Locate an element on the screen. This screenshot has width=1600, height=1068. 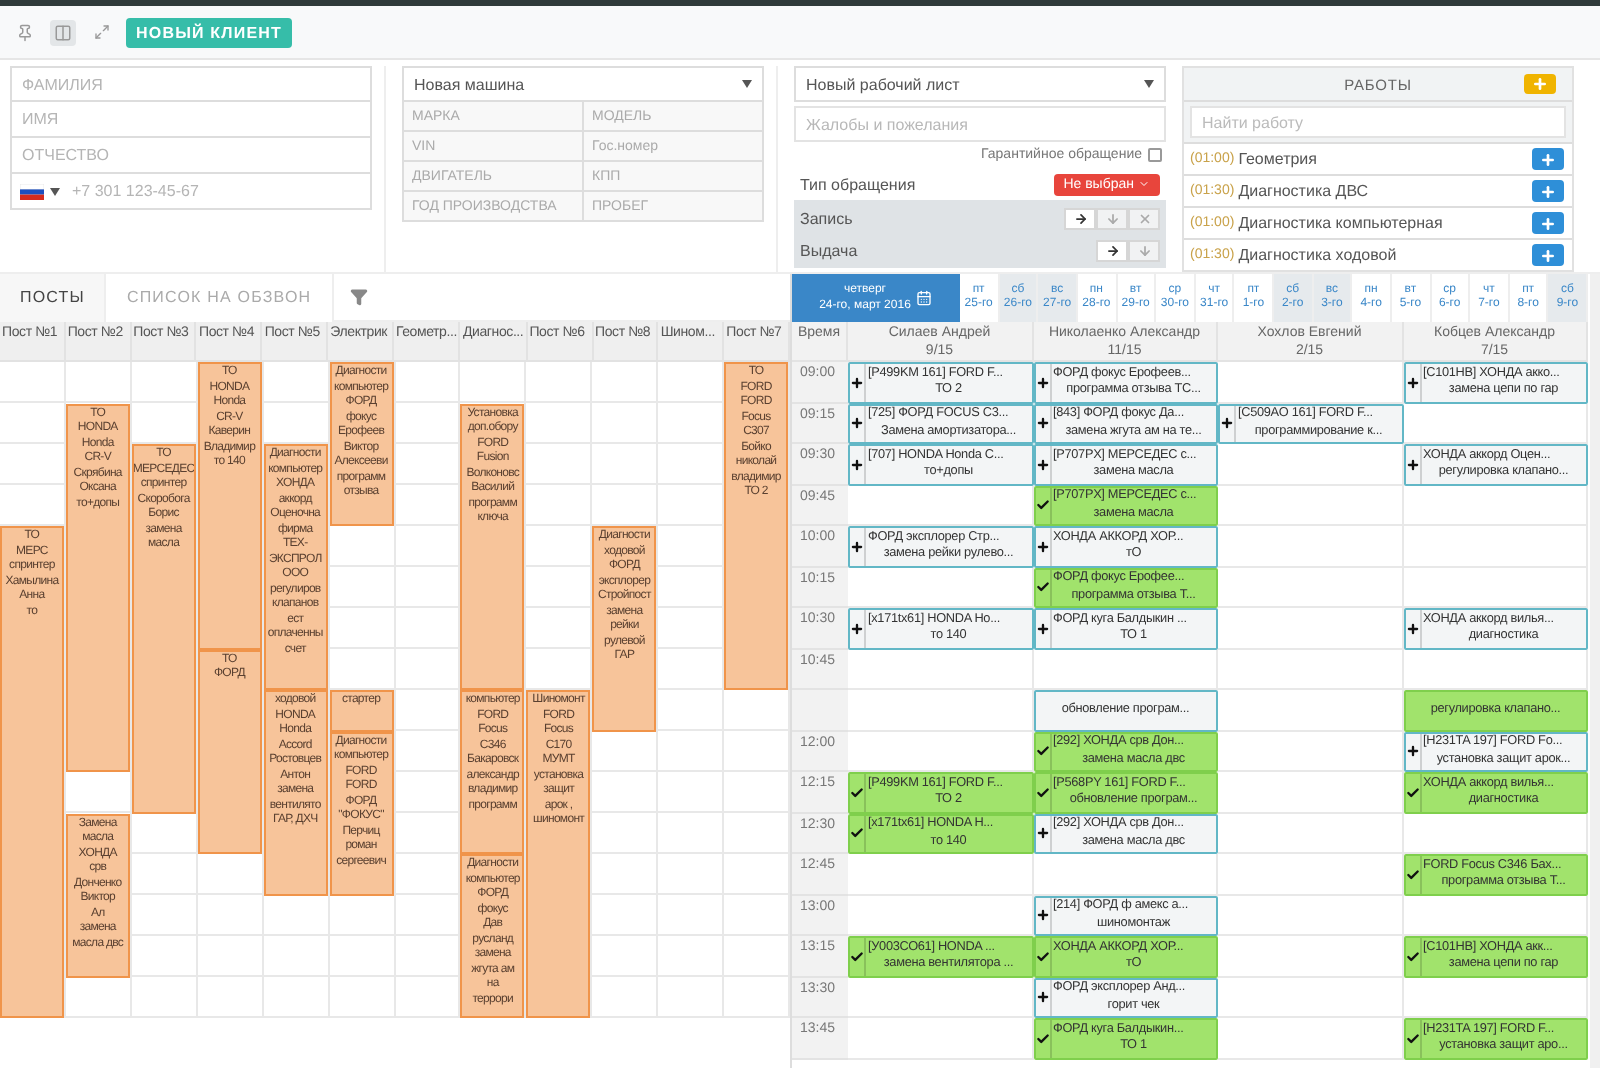
job-name: Геометрия is located at coordinates (1278, 159).